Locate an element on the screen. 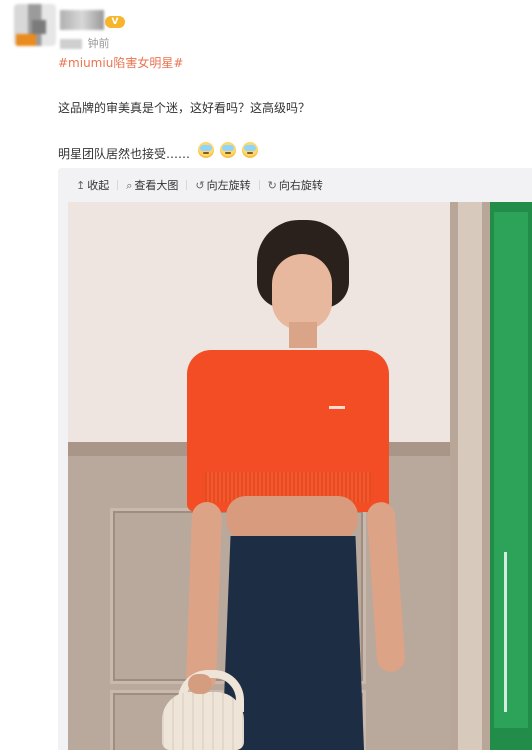 The image size is (532, 750). model-neck is located at coordinates (303, 335).